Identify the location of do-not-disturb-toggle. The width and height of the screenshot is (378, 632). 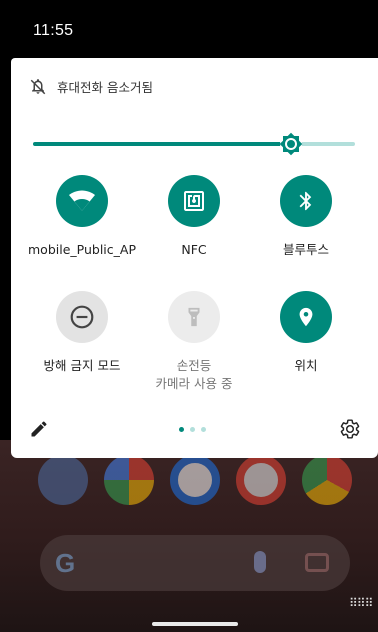
(82, 317).